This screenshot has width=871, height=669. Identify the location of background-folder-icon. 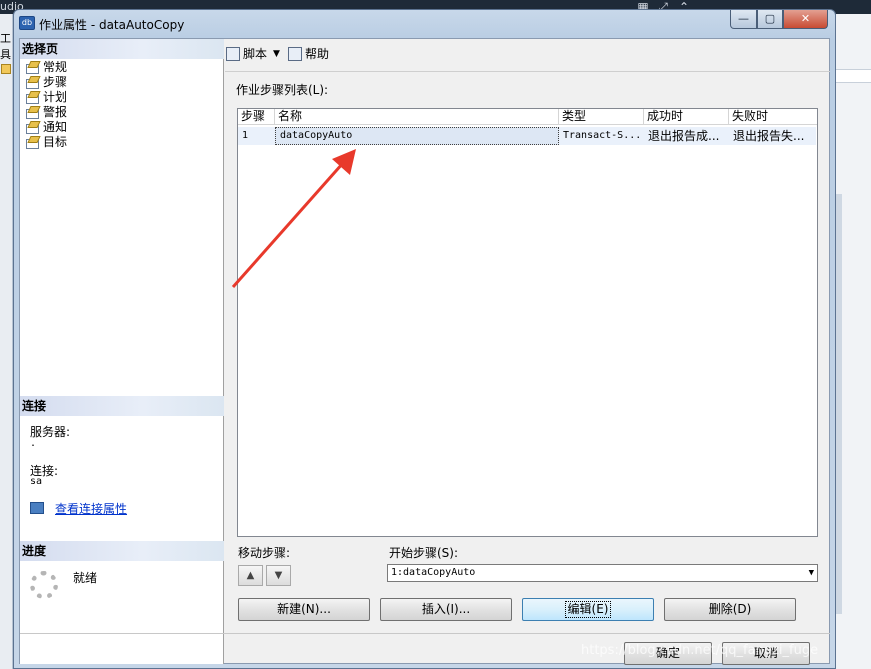
(6, 69).